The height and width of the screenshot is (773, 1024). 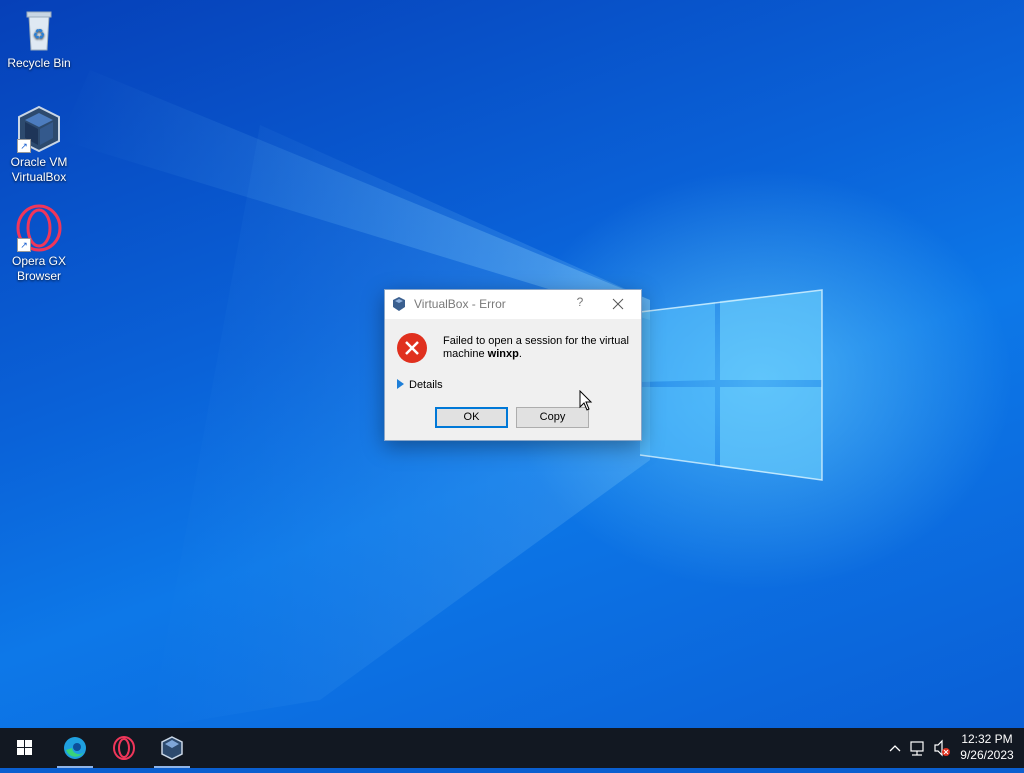 I want to click on error-icon, so click(x=412, y=348).